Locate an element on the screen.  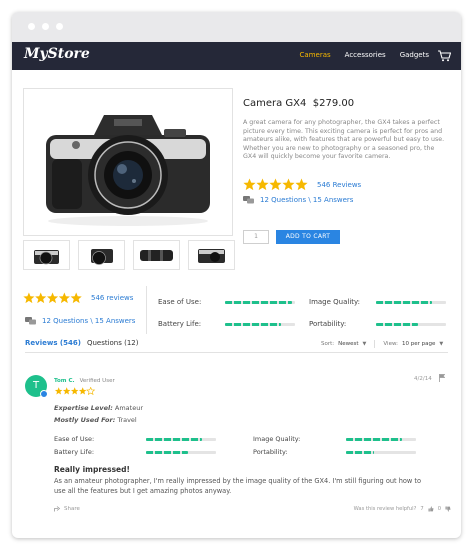
tab-reviews-label: Reviews is located at coordinates (41, 343).